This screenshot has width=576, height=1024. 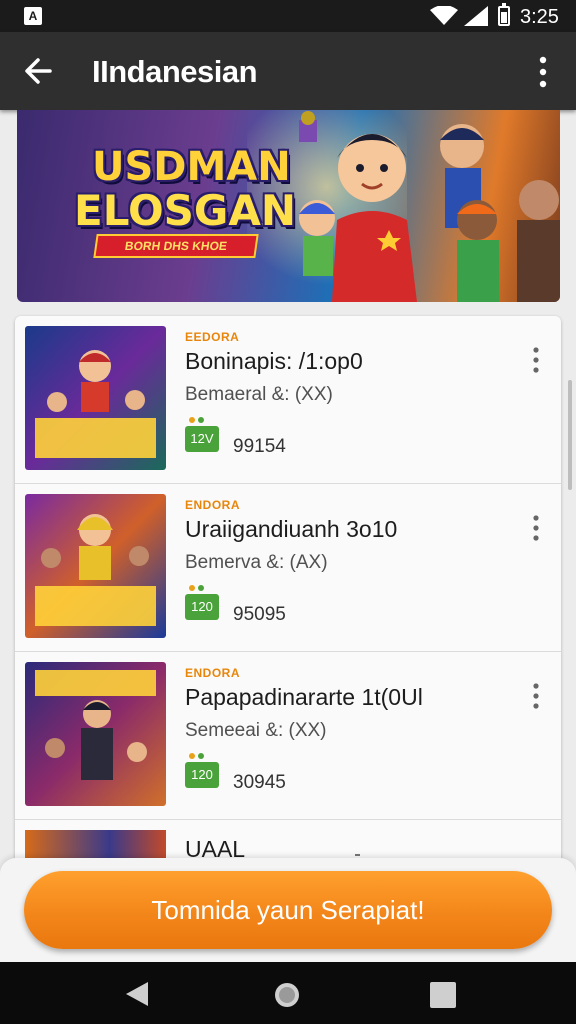 I want to click on item-title: Uraiigandiuanh 3o10, so click(x=291, y=529).